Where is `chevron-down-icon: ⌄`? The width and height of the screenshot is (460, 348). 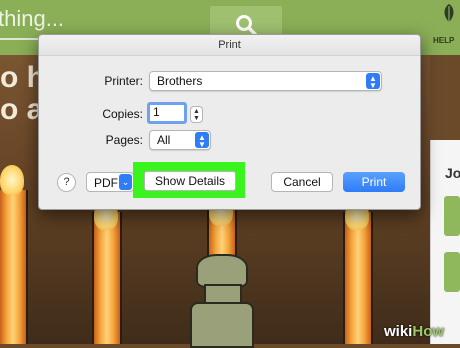
chevron-down-icon: ⌄ is located at coordinates (125, 182).